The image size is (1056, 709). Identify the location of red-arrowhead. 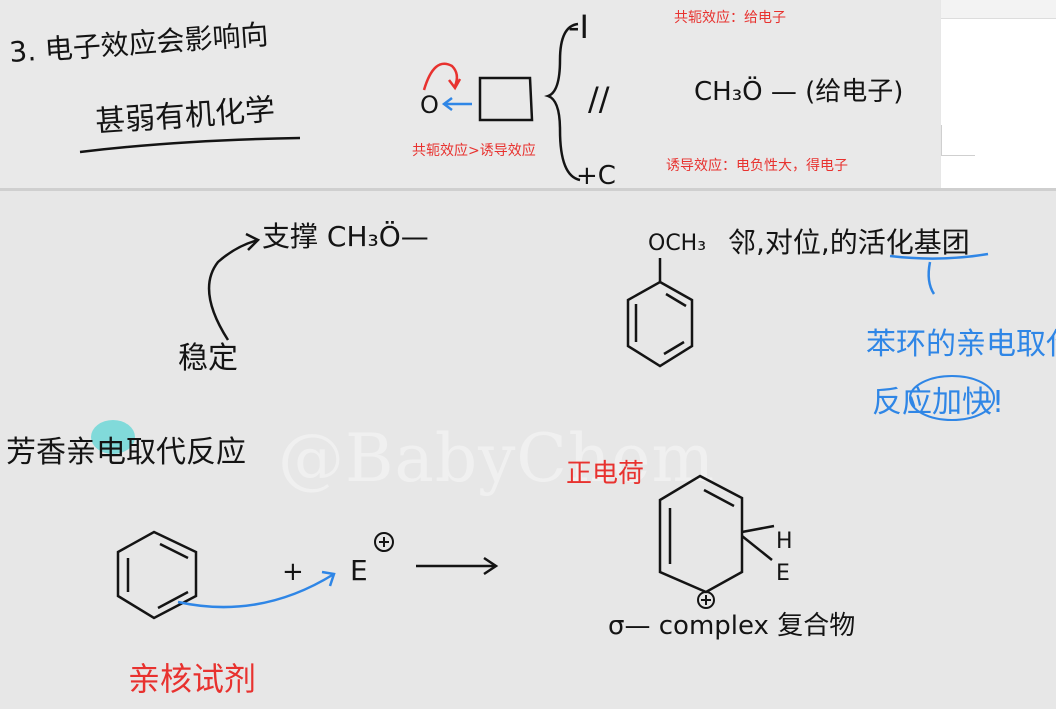
(455, 84).